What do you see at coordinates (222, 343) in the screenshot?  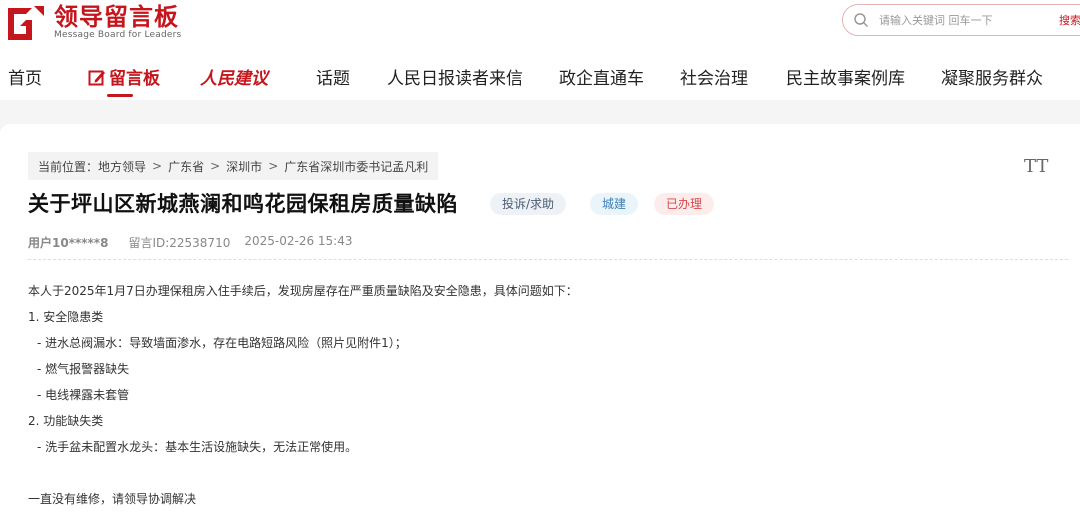 I see `body-line: - 进水总阀漏水：导致墙面渗水，存在电路短路风险（照片见附件1）；` at bounding box center [222, 343].